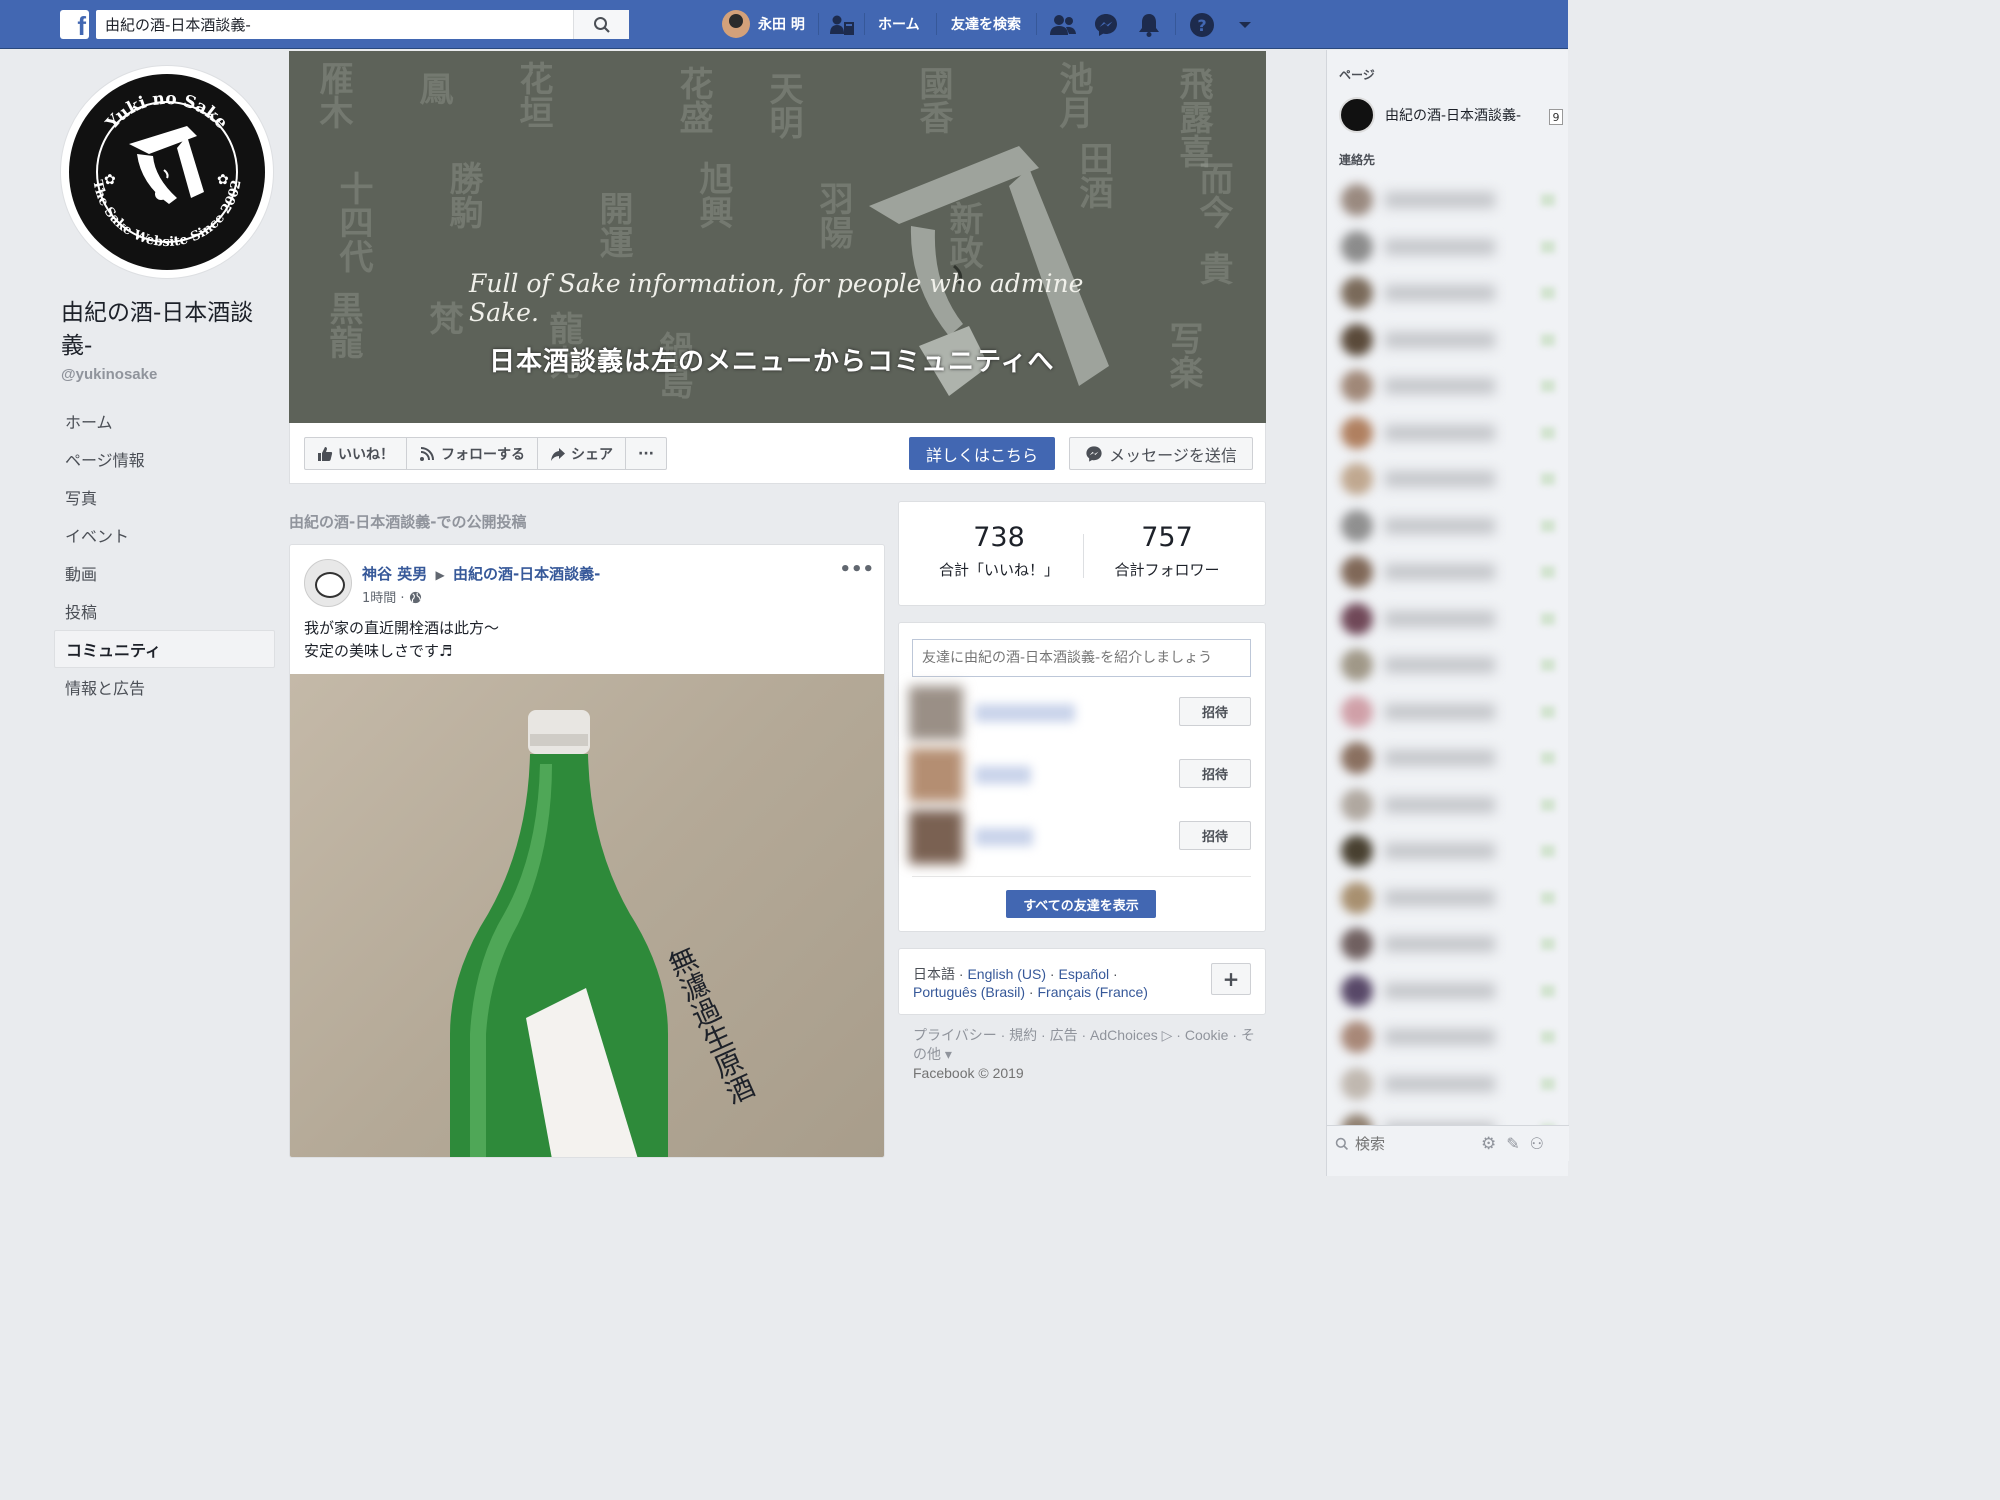 The image size is (2000, 1500). Describe the element at coordinates (693, 100) in the screenshot. I see `cover-kanji-text: 花盛` at that location.